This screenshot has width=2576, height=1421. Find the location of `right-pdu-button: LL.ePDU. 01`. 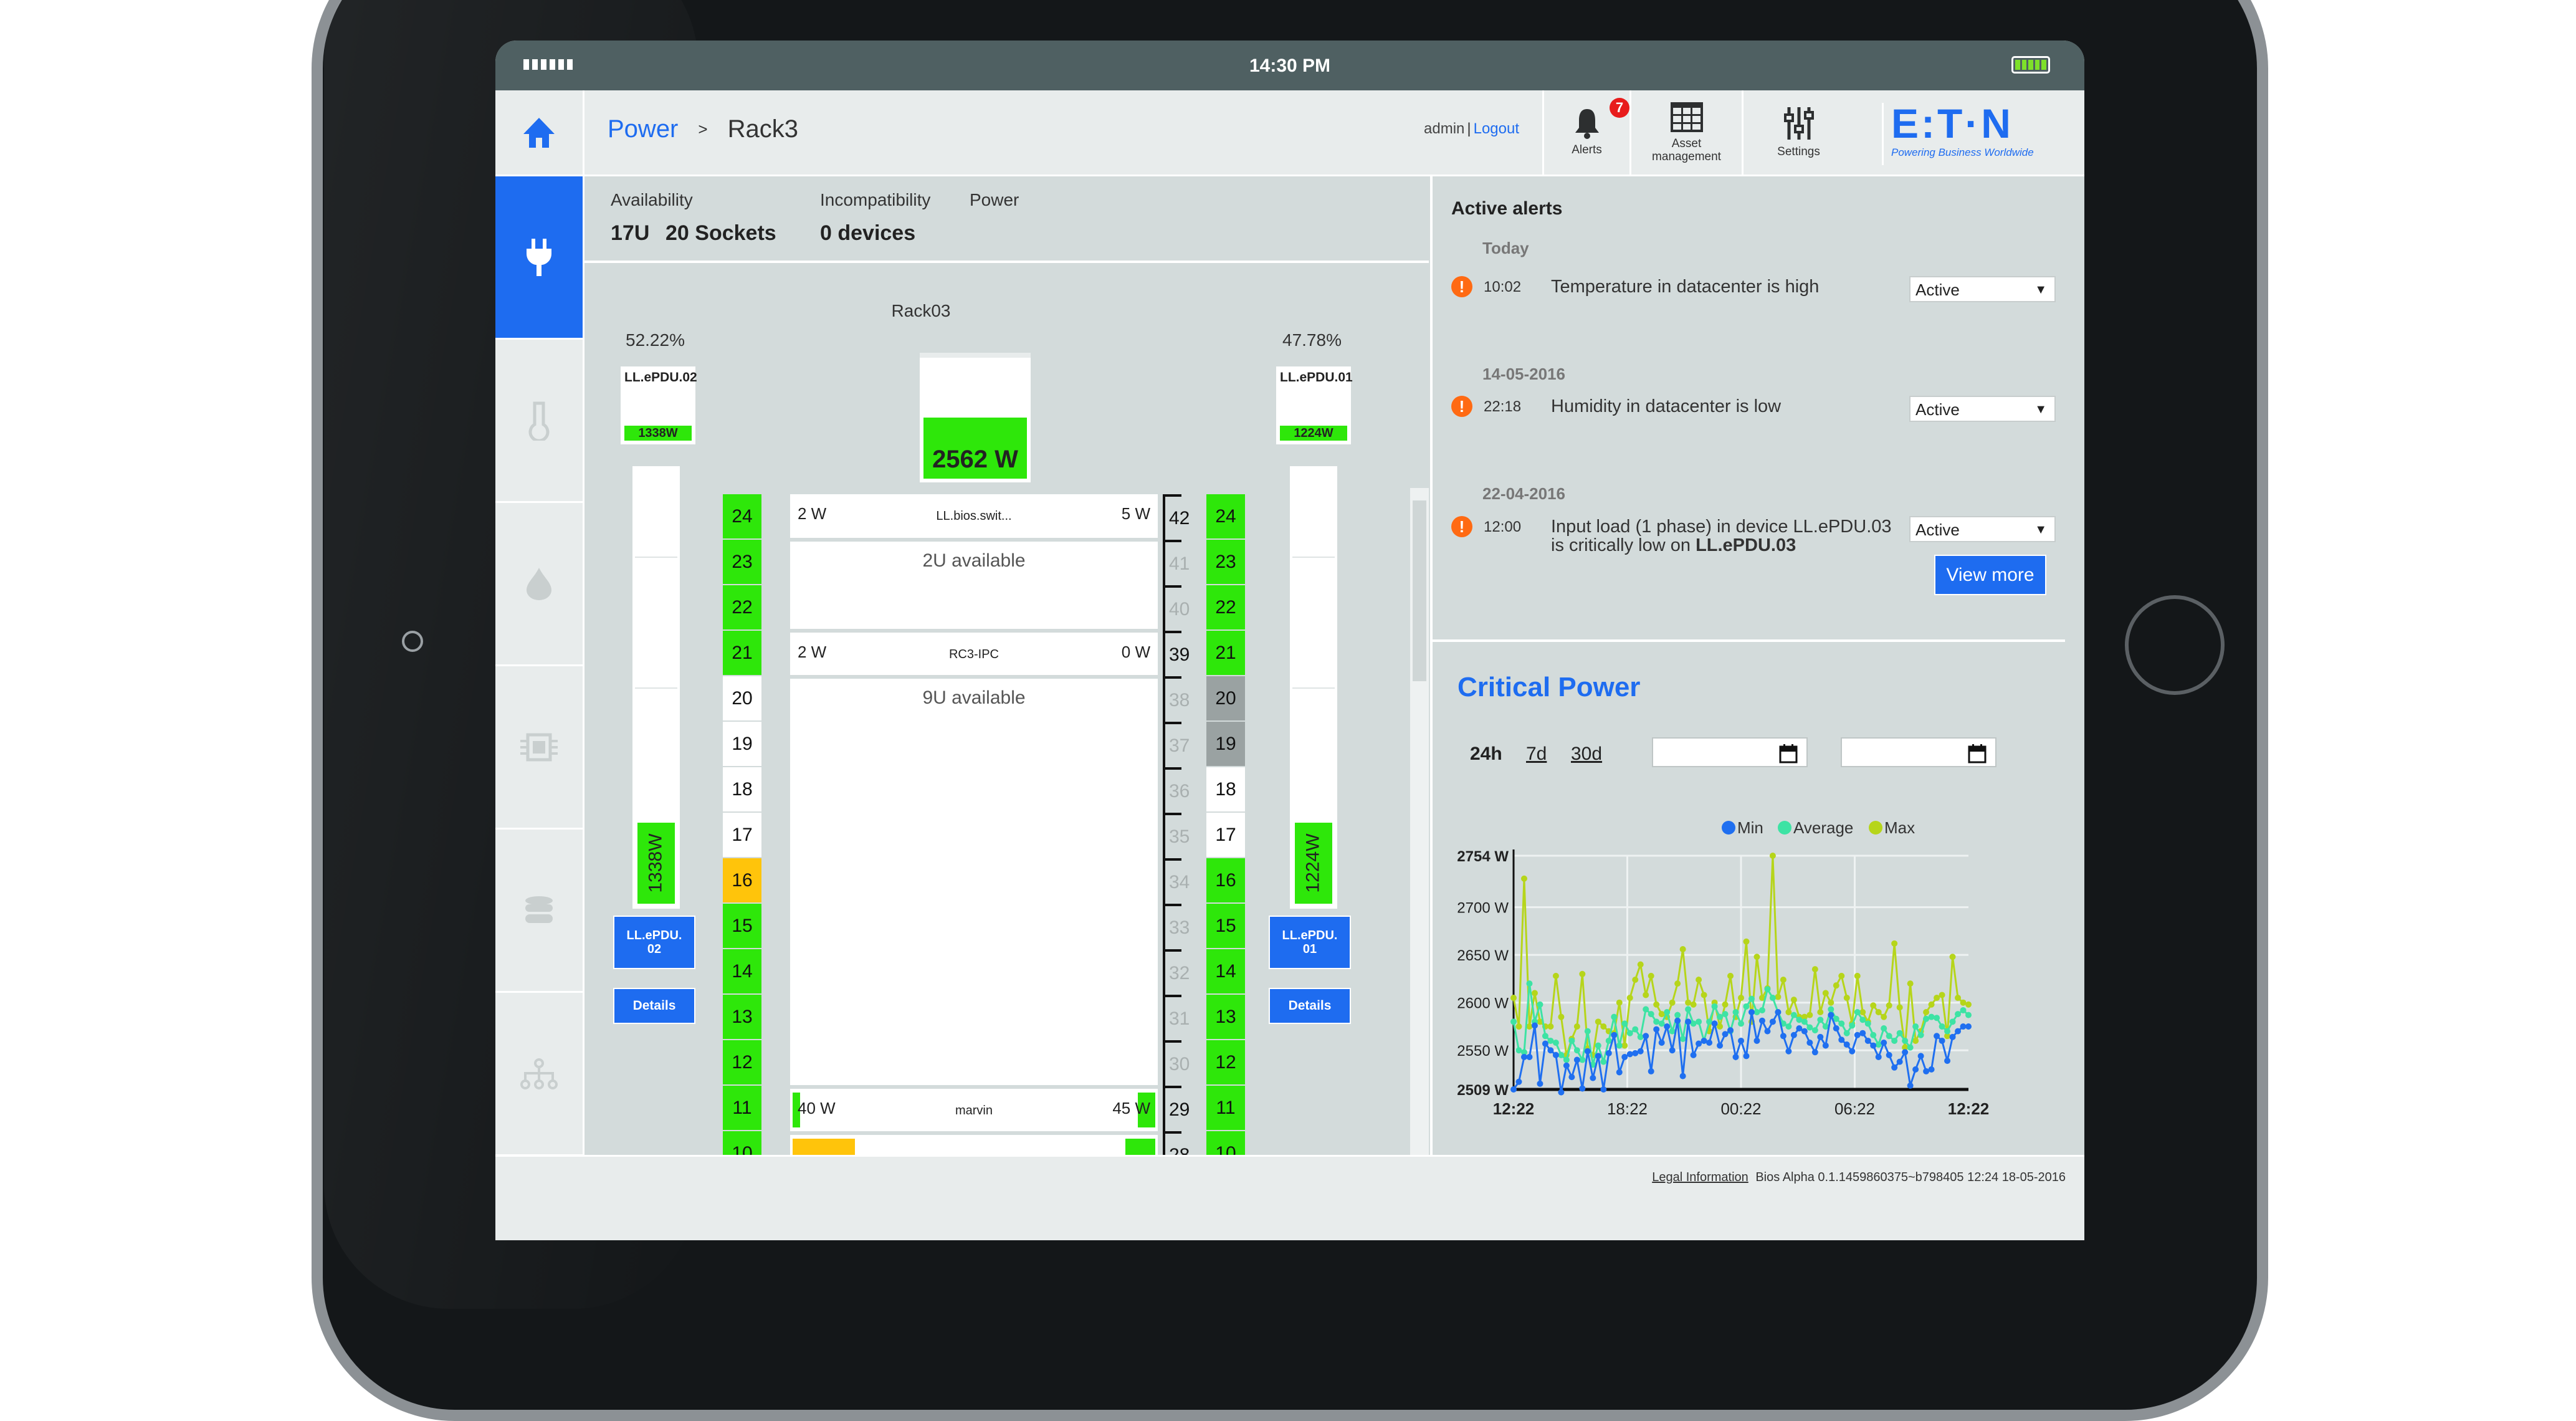

right-pdu-button: LL.ePDU. 01 is located at coordinates (1310, 942).